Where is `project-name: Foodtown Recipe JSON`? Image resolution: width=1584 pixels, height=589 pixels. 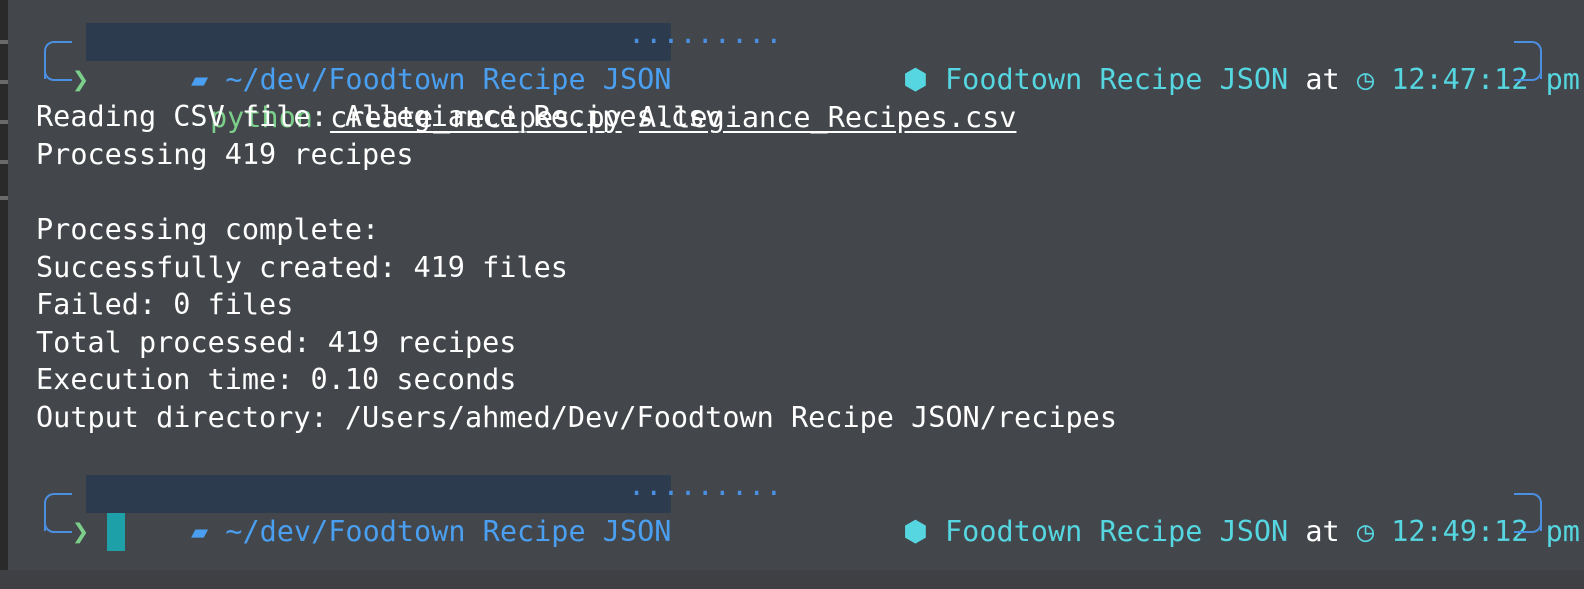
project-name: Foodtown Recipe JSON is located at coordinates (1117, 531).